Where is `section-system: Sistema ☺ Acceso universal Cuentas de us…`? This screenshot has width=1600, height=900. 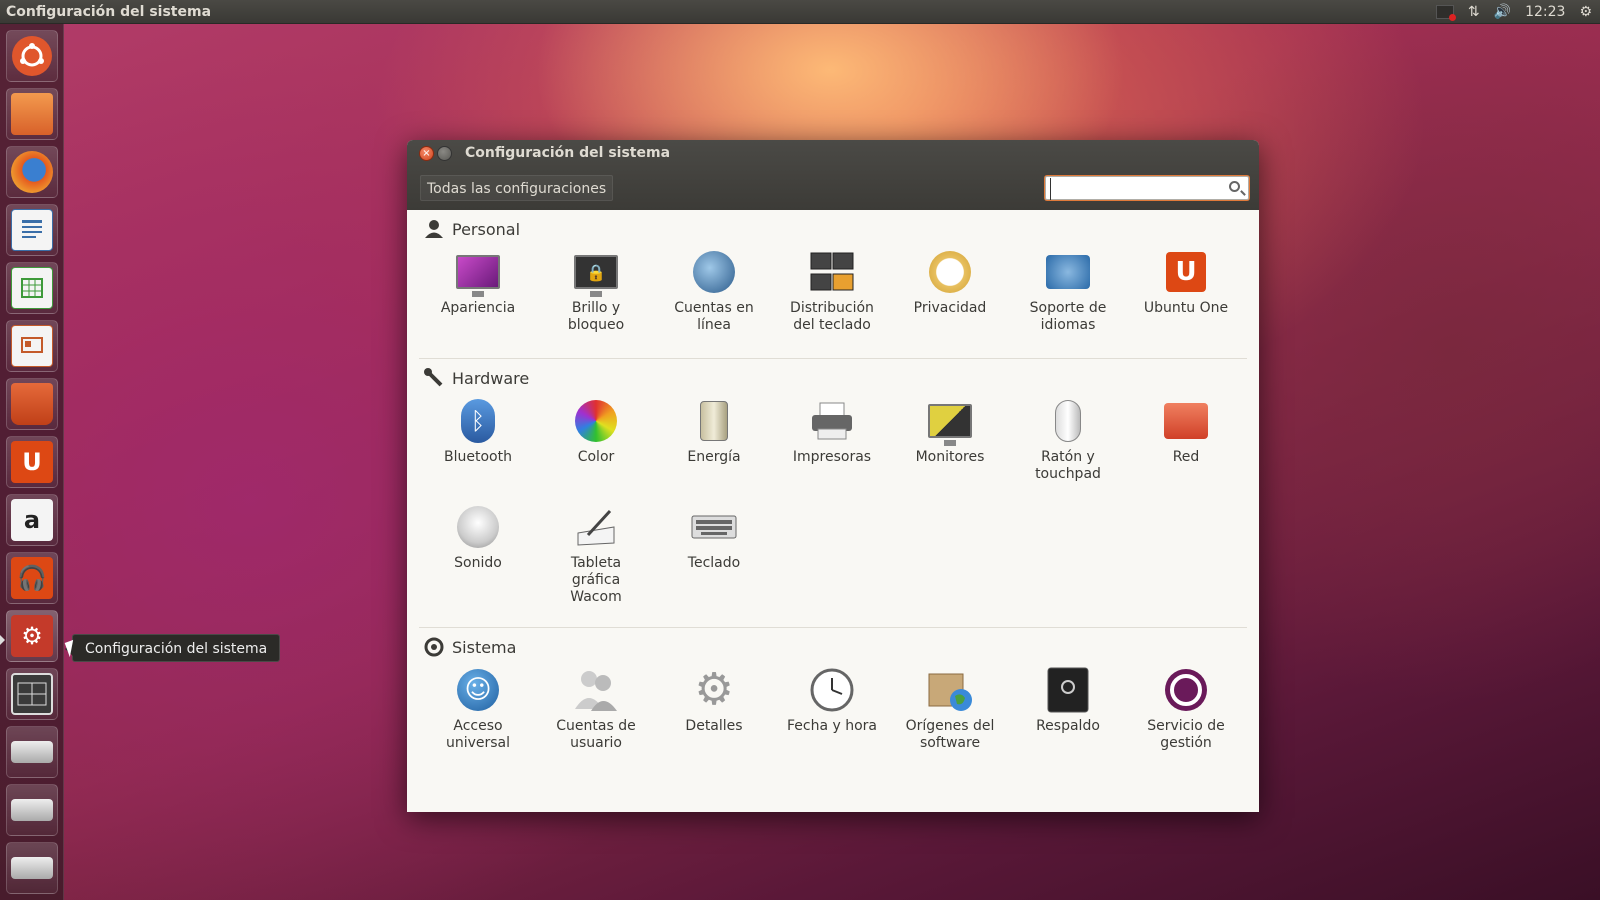
section-system: Sistema ☺ Acceso universal Cuentas de us… is located at coordinates (833, 700).